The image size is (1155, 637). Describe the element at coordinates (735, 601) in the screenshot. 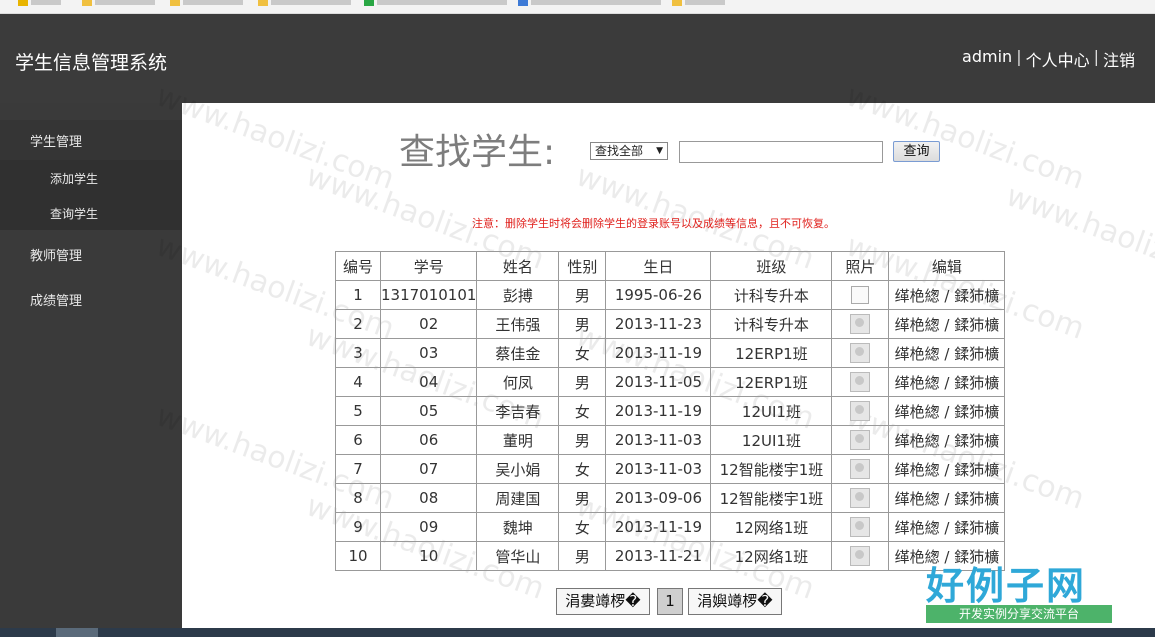

I see `next-page-button: 涓嬩竴椤�` at that location.